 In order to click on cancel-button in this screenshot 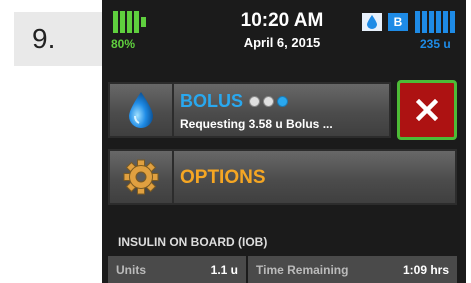, I will do `click(427, 110)`.